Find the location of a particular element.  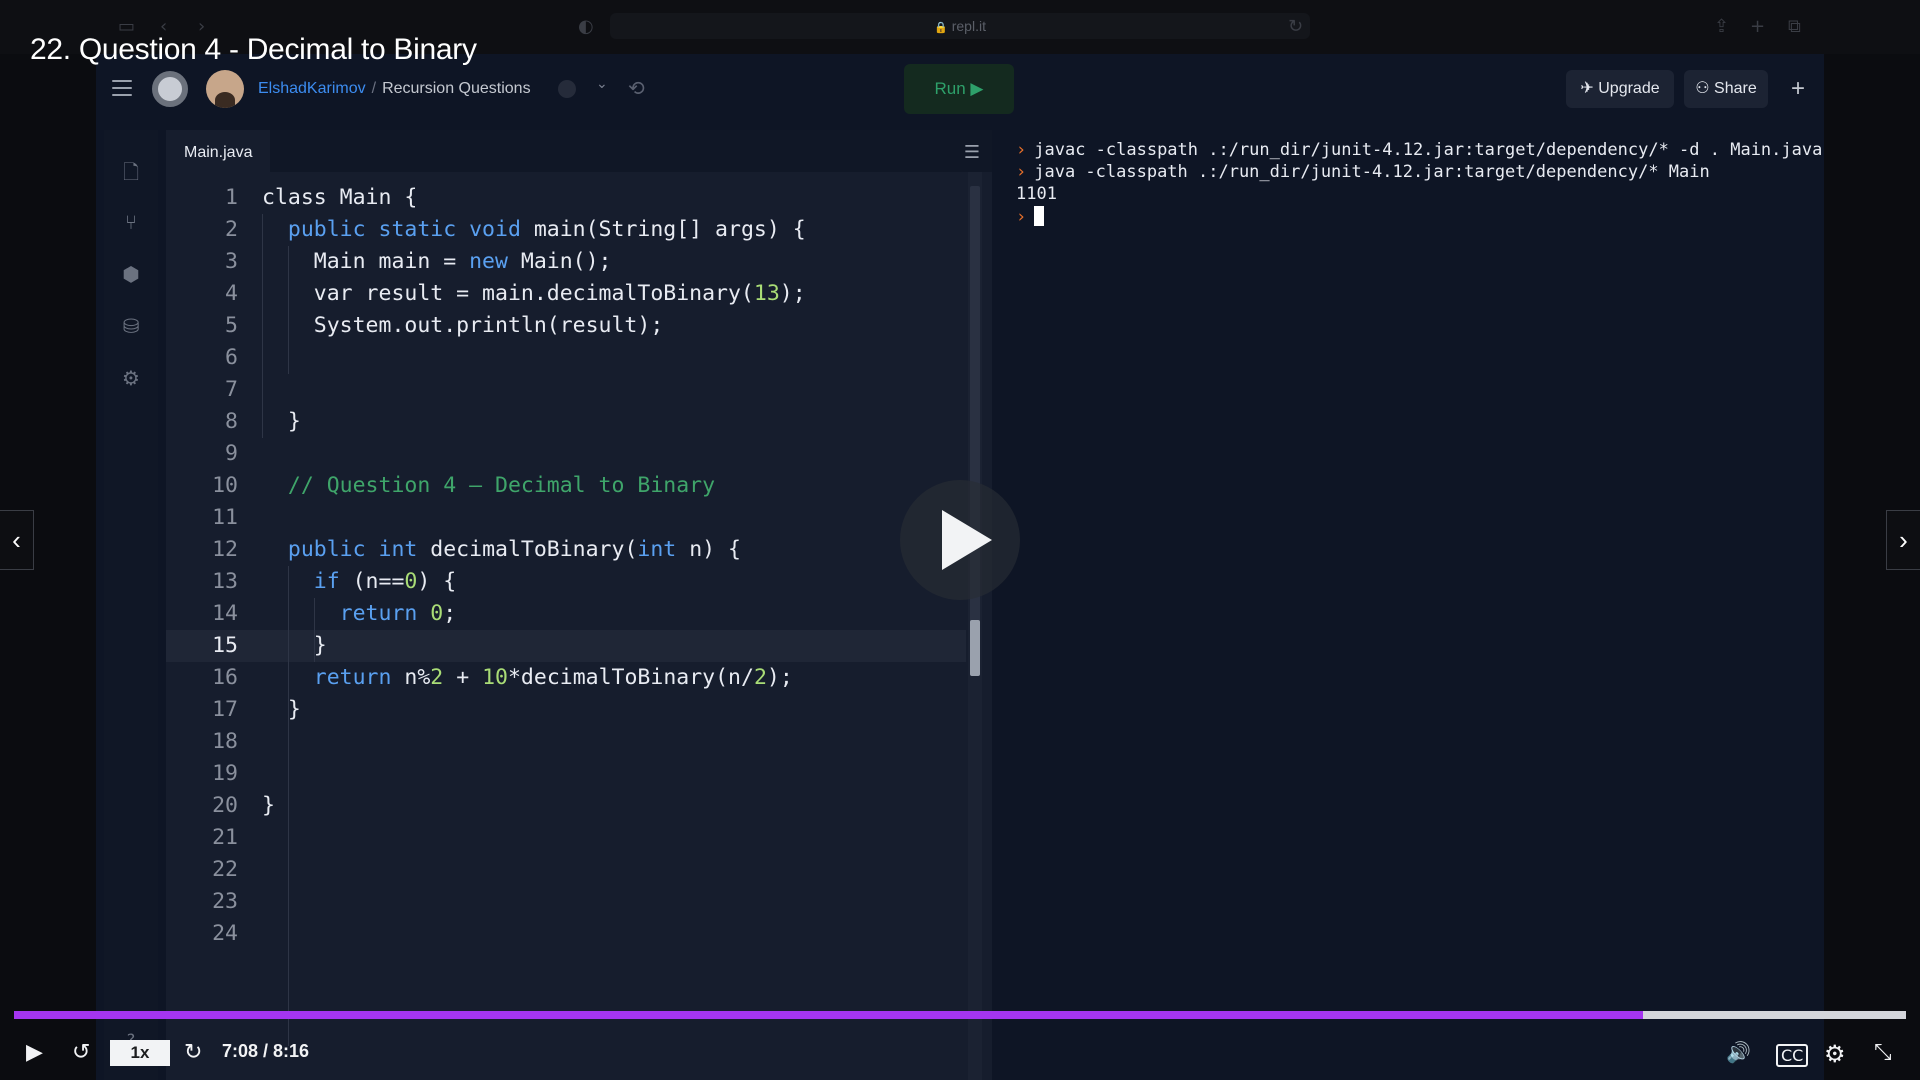

line-number: 11 is located at coordinates (225, 517).